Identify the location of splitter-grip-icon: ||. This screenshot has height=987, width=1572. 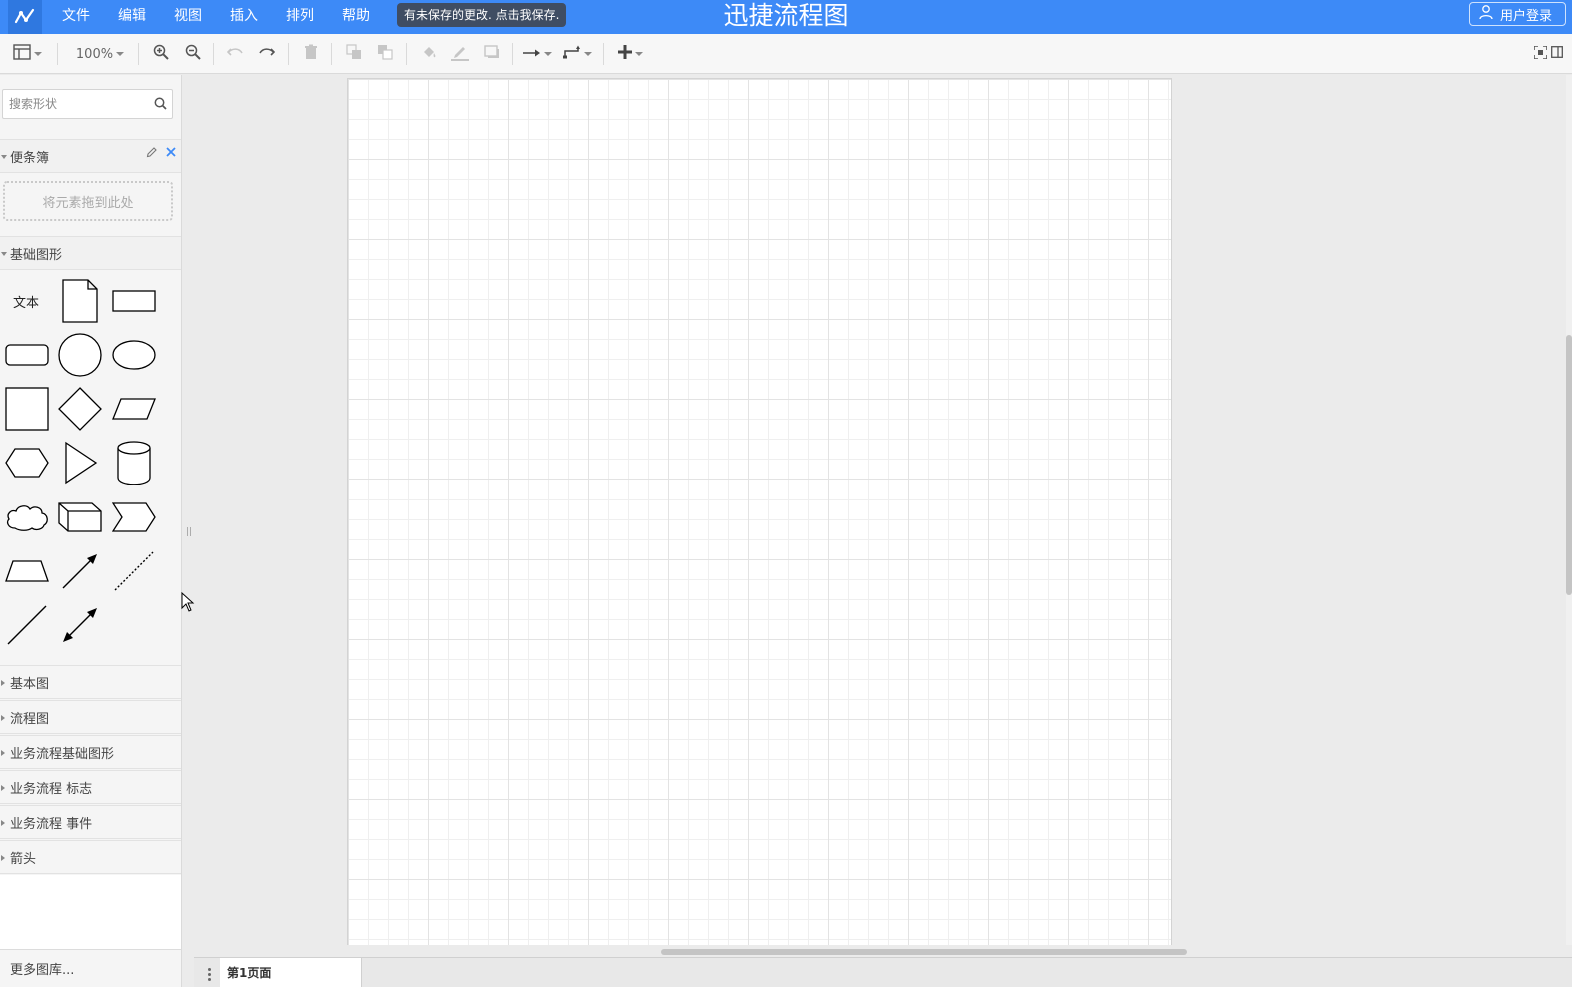
(189, 532).